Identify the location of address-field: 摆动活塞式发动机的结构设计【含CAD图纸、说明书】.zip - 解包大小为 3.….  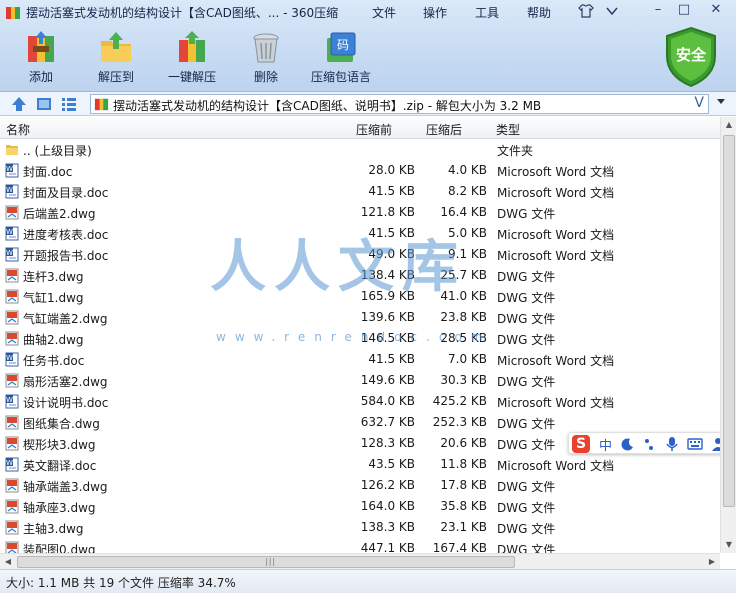
(399, 104).